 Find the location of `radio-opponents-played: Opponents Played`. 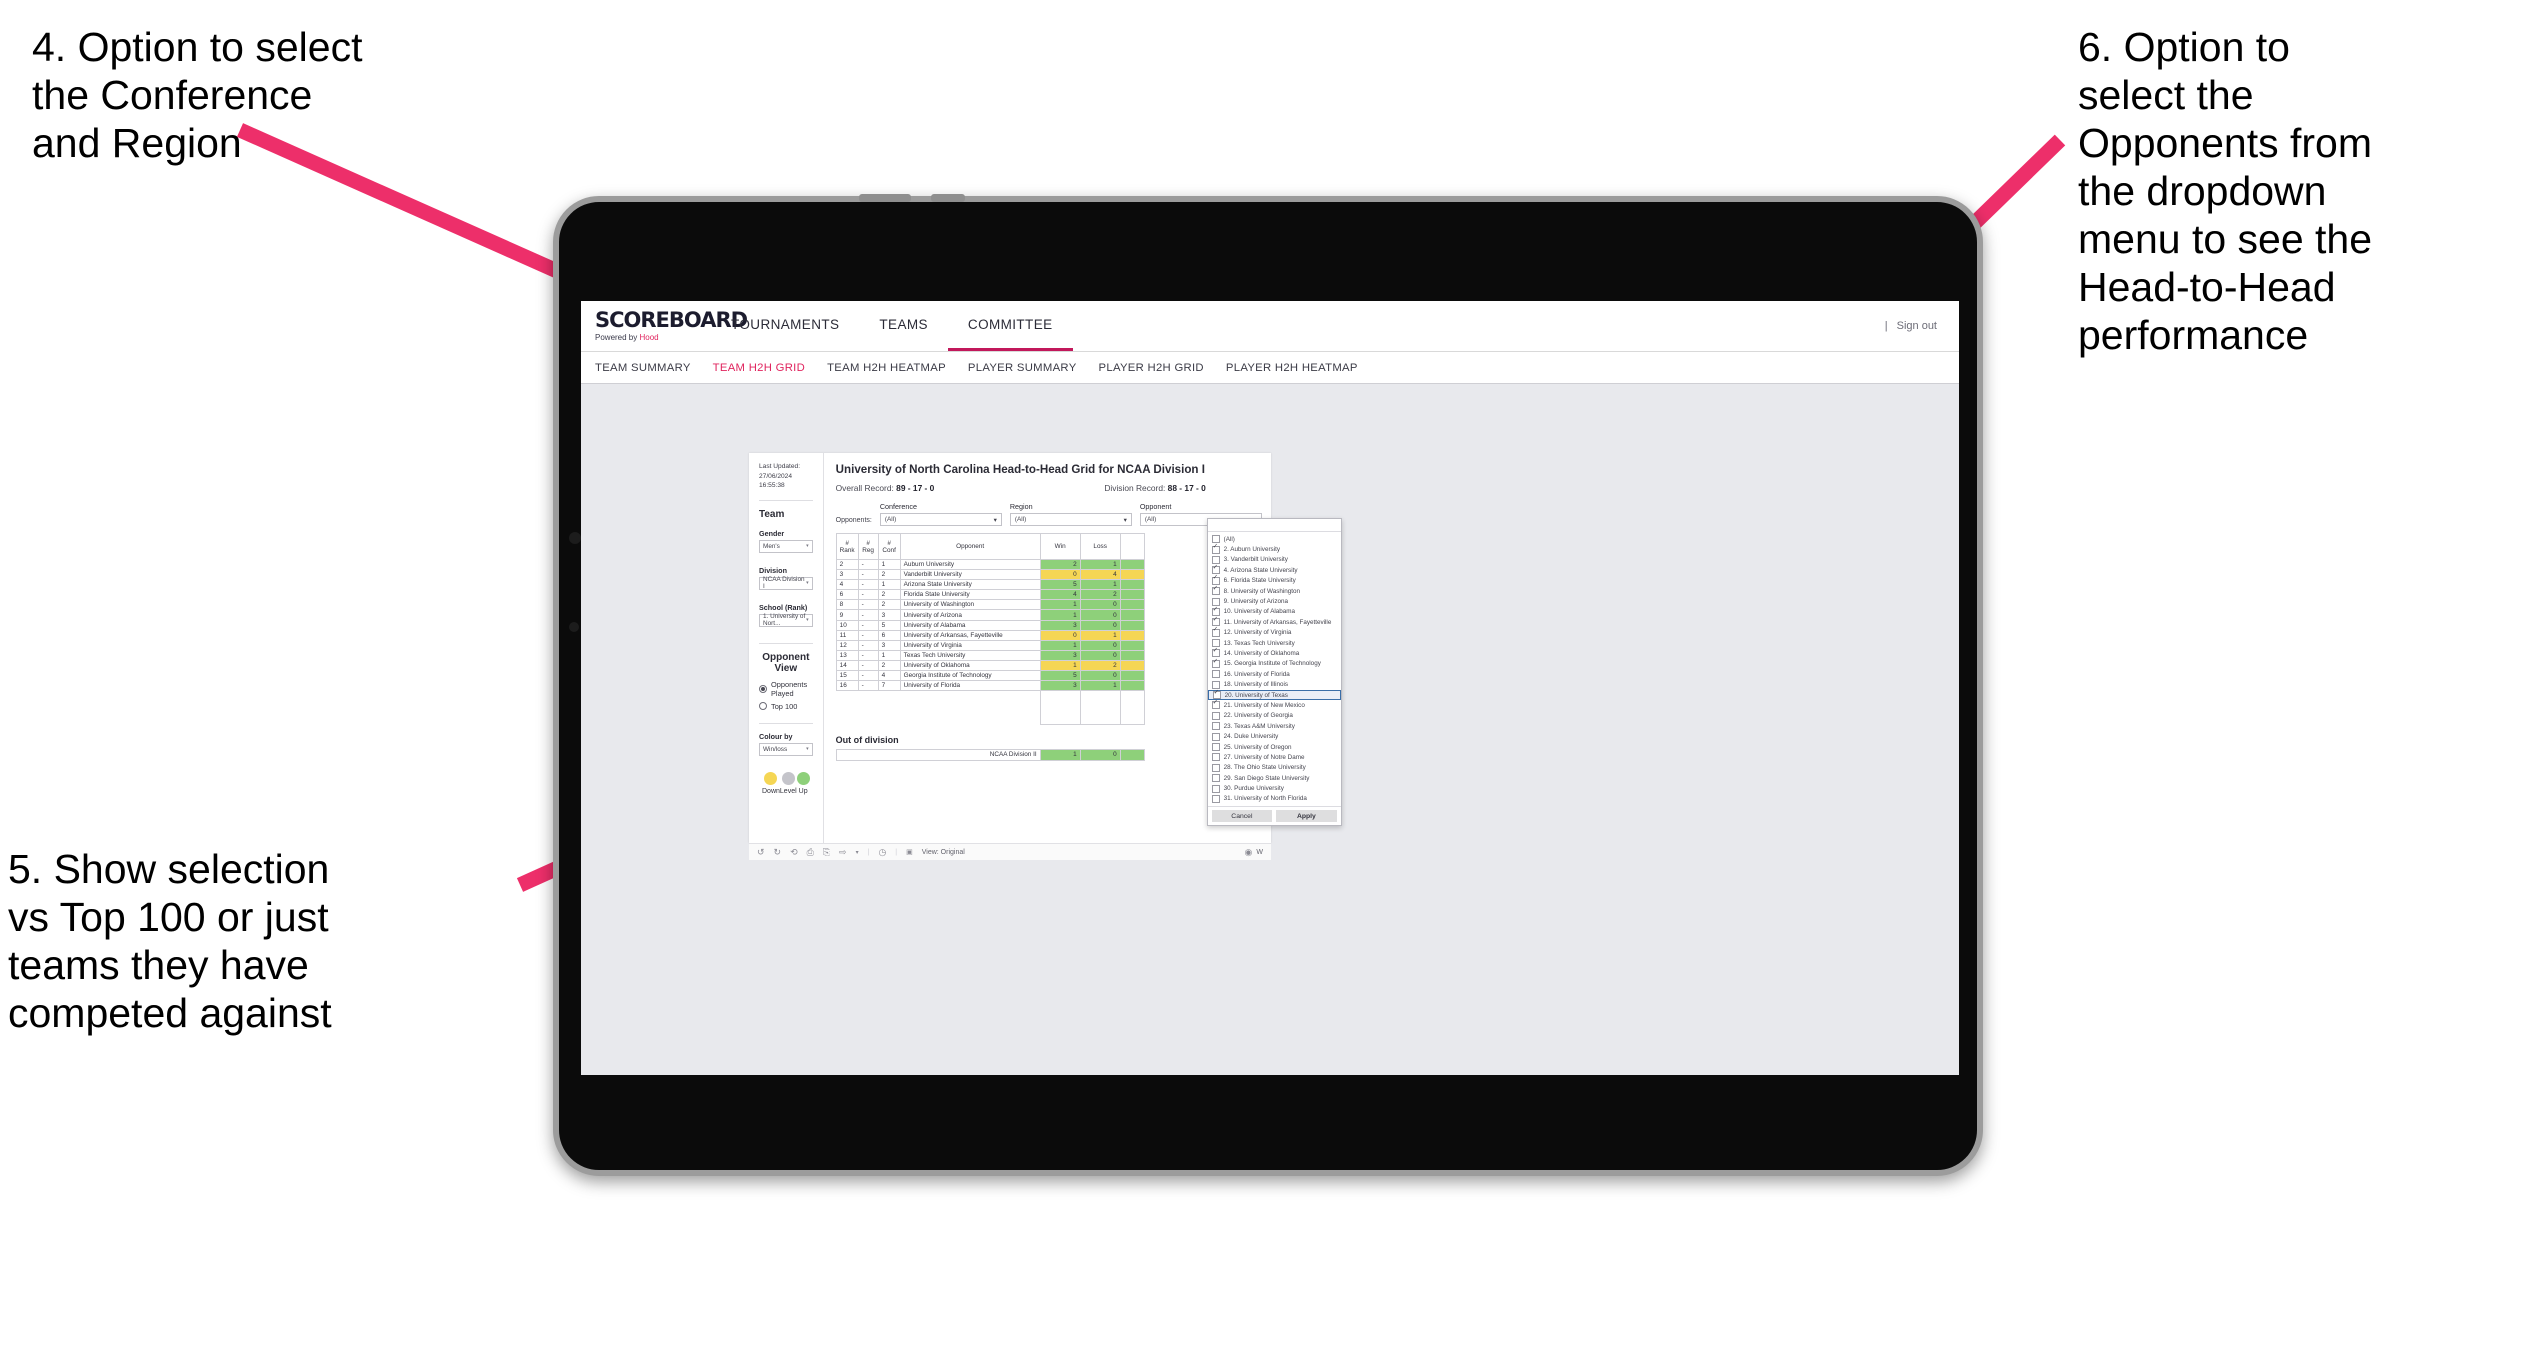

radio-opponents-played: Opponents Played is located at coordinates (786, 689).